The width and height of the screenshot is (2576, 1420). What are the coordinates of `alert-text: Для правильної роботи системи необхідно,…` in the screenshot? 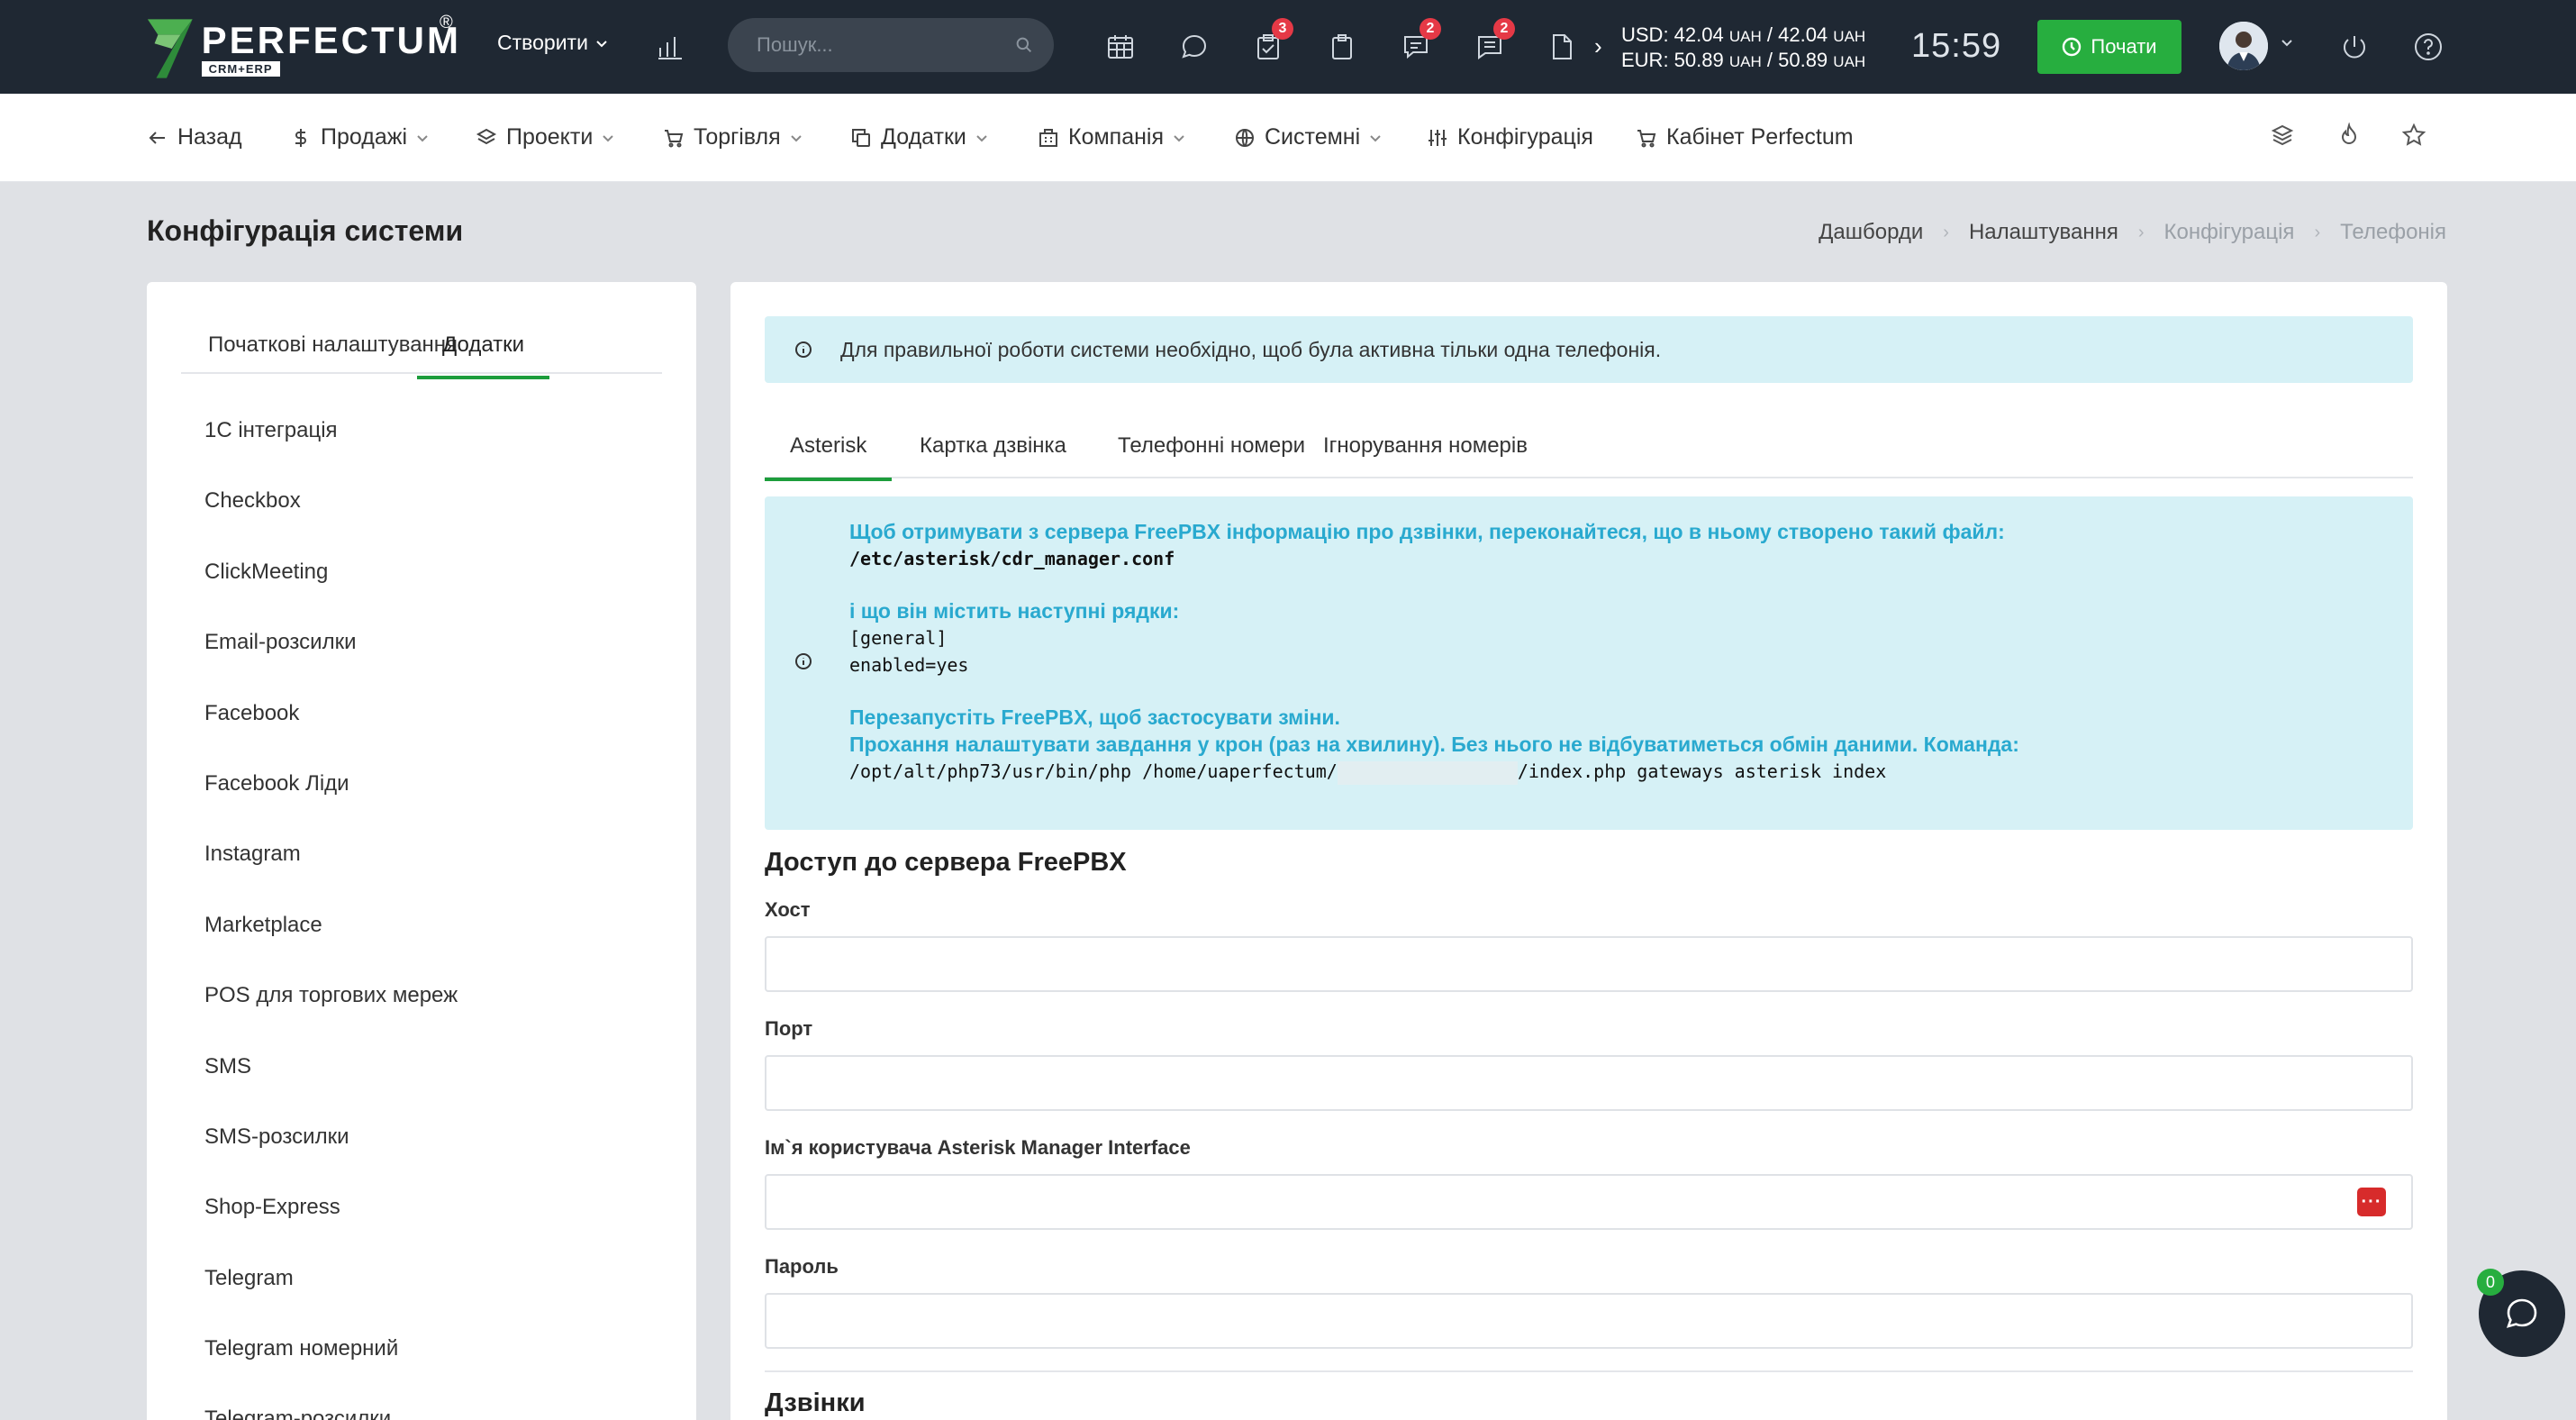 It's located at (1251, 349).